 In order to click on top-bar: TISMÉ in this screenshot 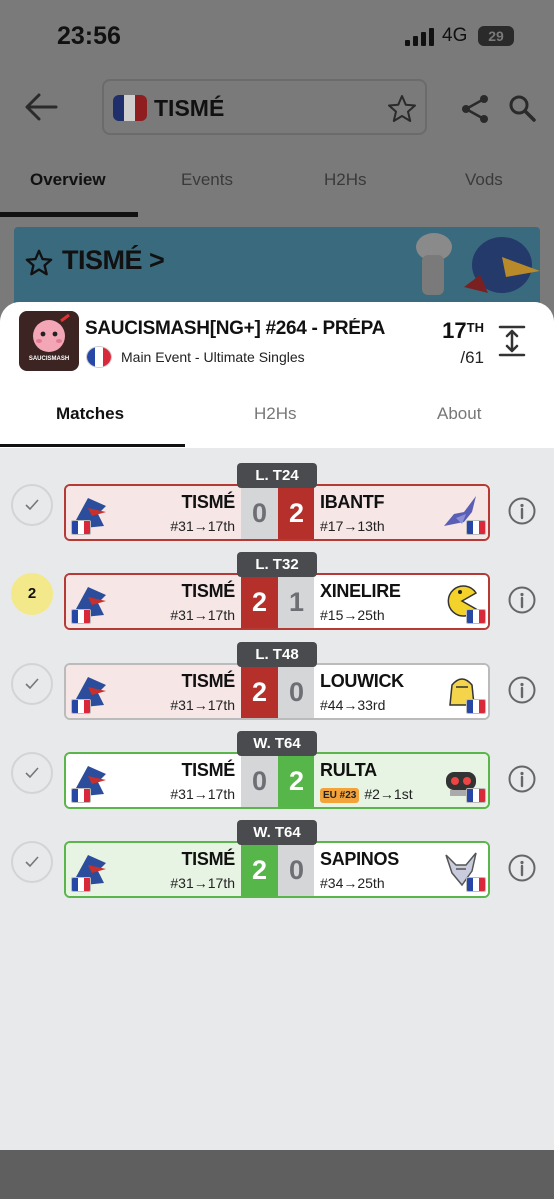, I will do `click(277, 110)`.